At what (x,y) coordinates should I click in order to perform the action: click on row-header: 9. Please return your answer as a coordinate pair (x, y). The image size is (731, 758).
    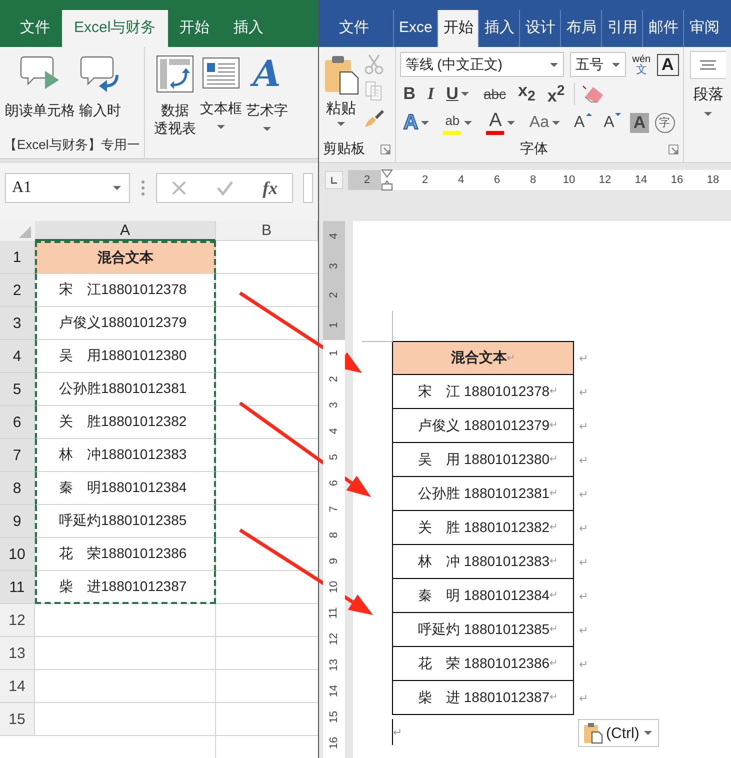
    Looking at the image, I should click on (17, 521).